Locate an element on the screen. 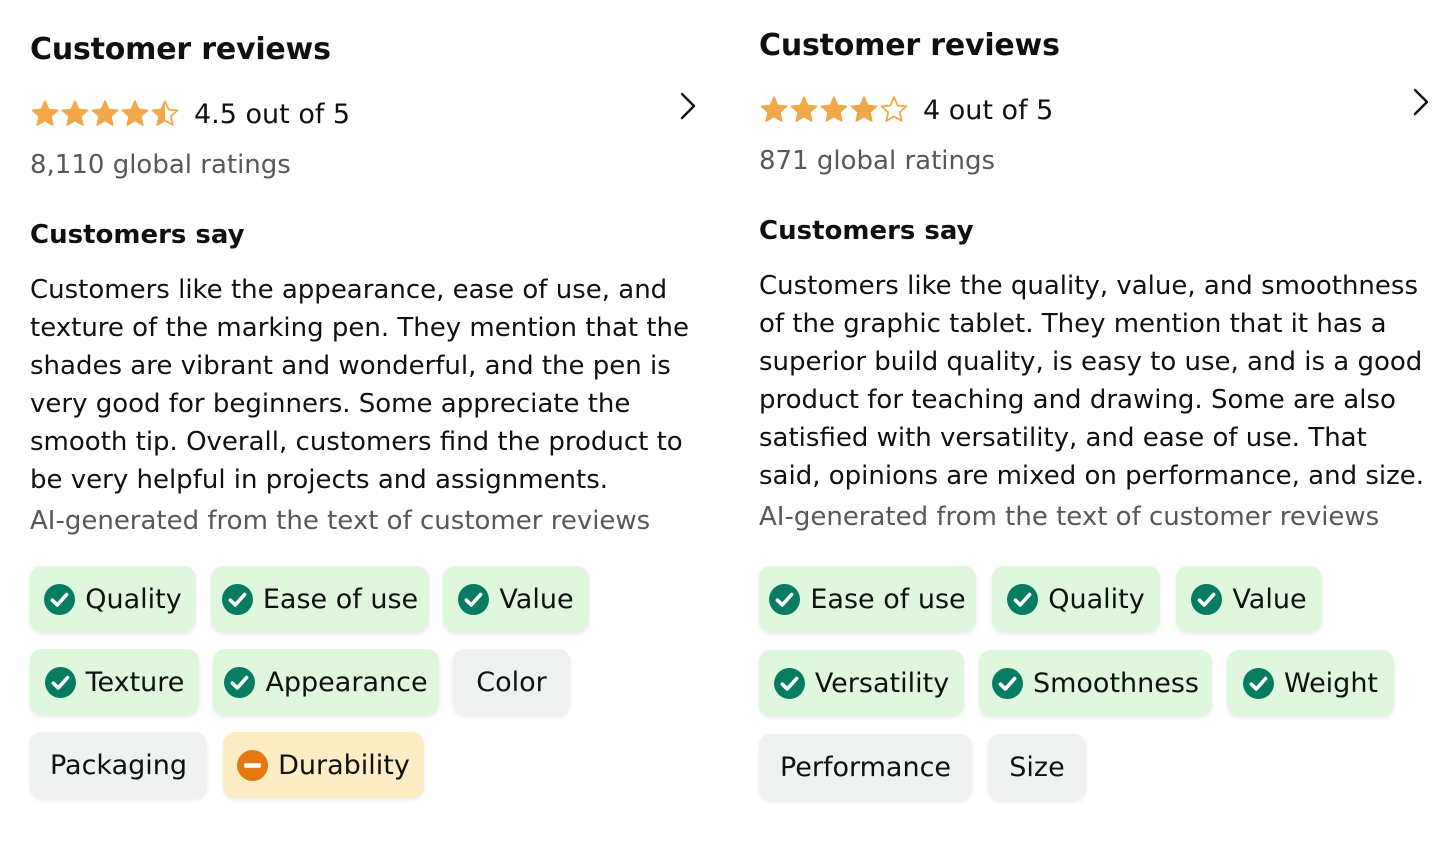  aspect-chip-label: Size is located at coordinates (1037, 767).